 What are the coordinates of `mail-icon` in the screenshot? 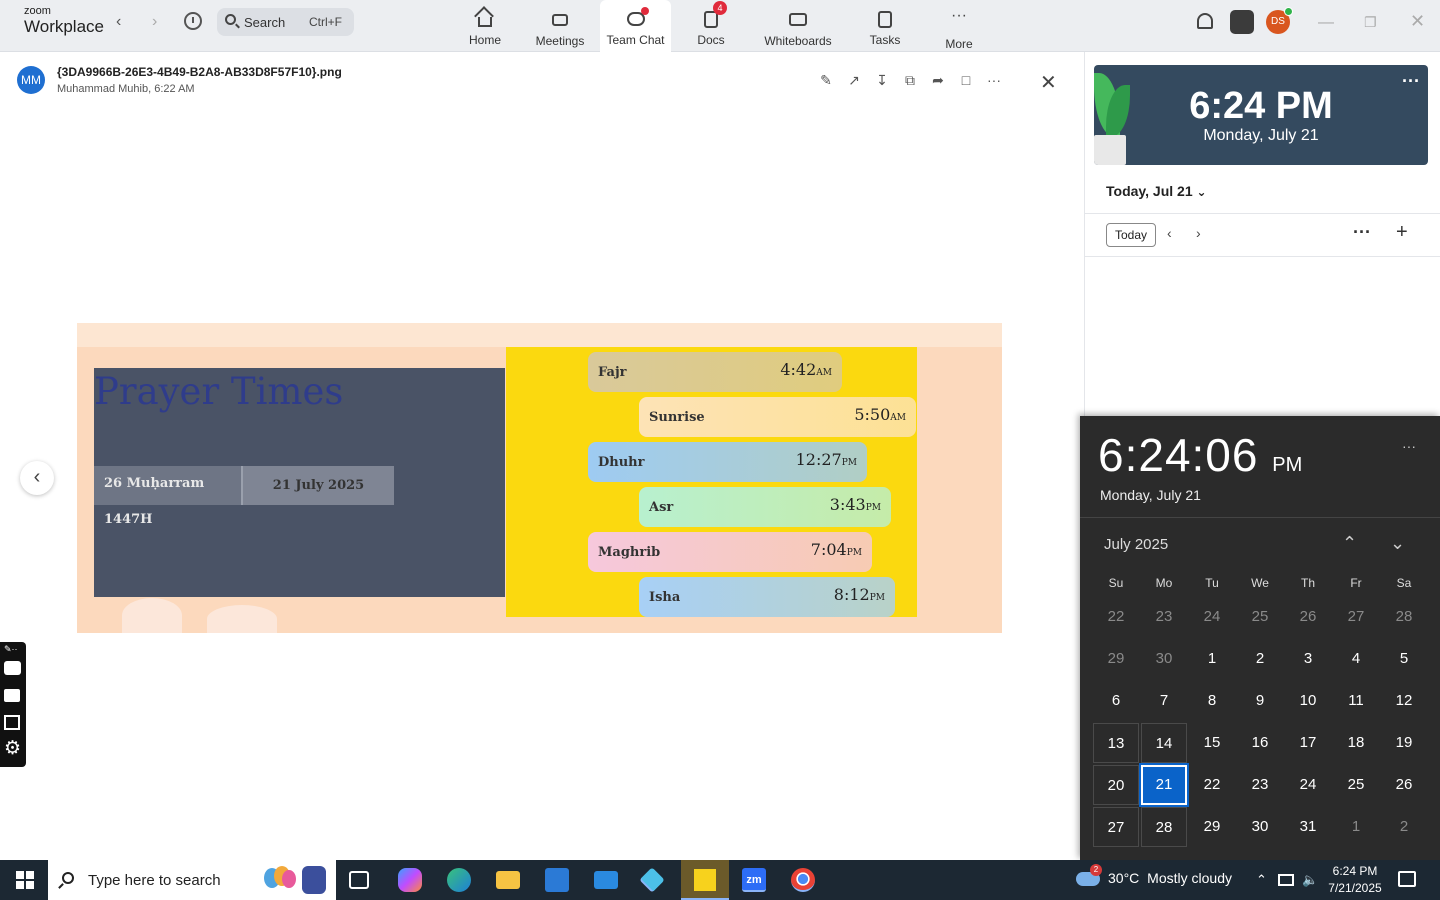 It's located at (606, 880).